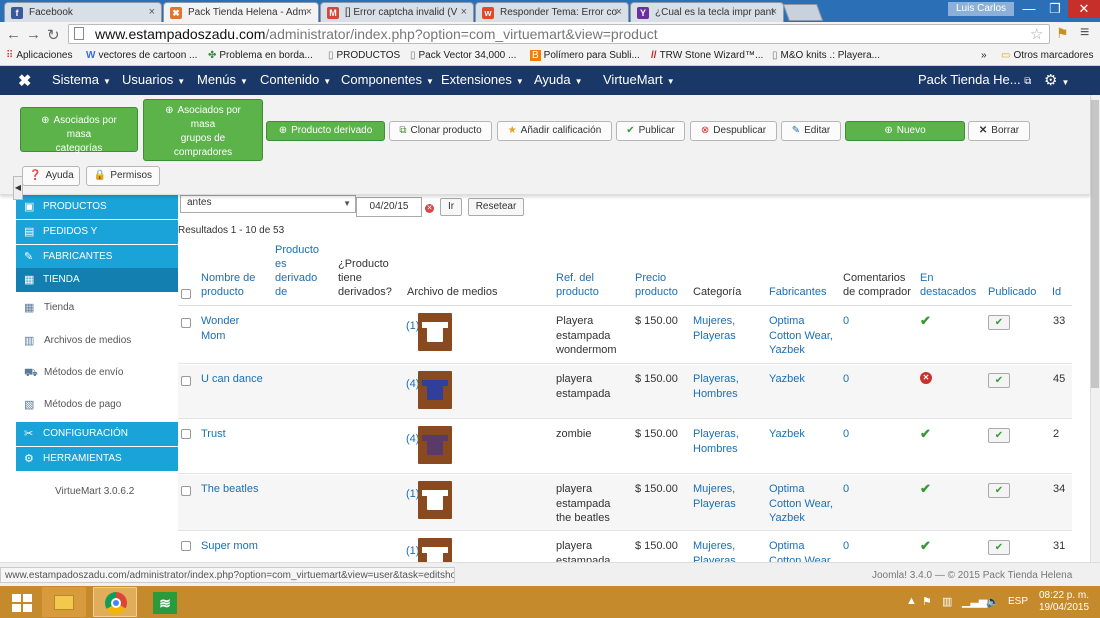 This screenshot has height=618, width=1100. What do you see at coordinates (482, 79) in the screenshot?
I see `menu-extensiones: Extensiones ▼` at bounding box center [482, 79].